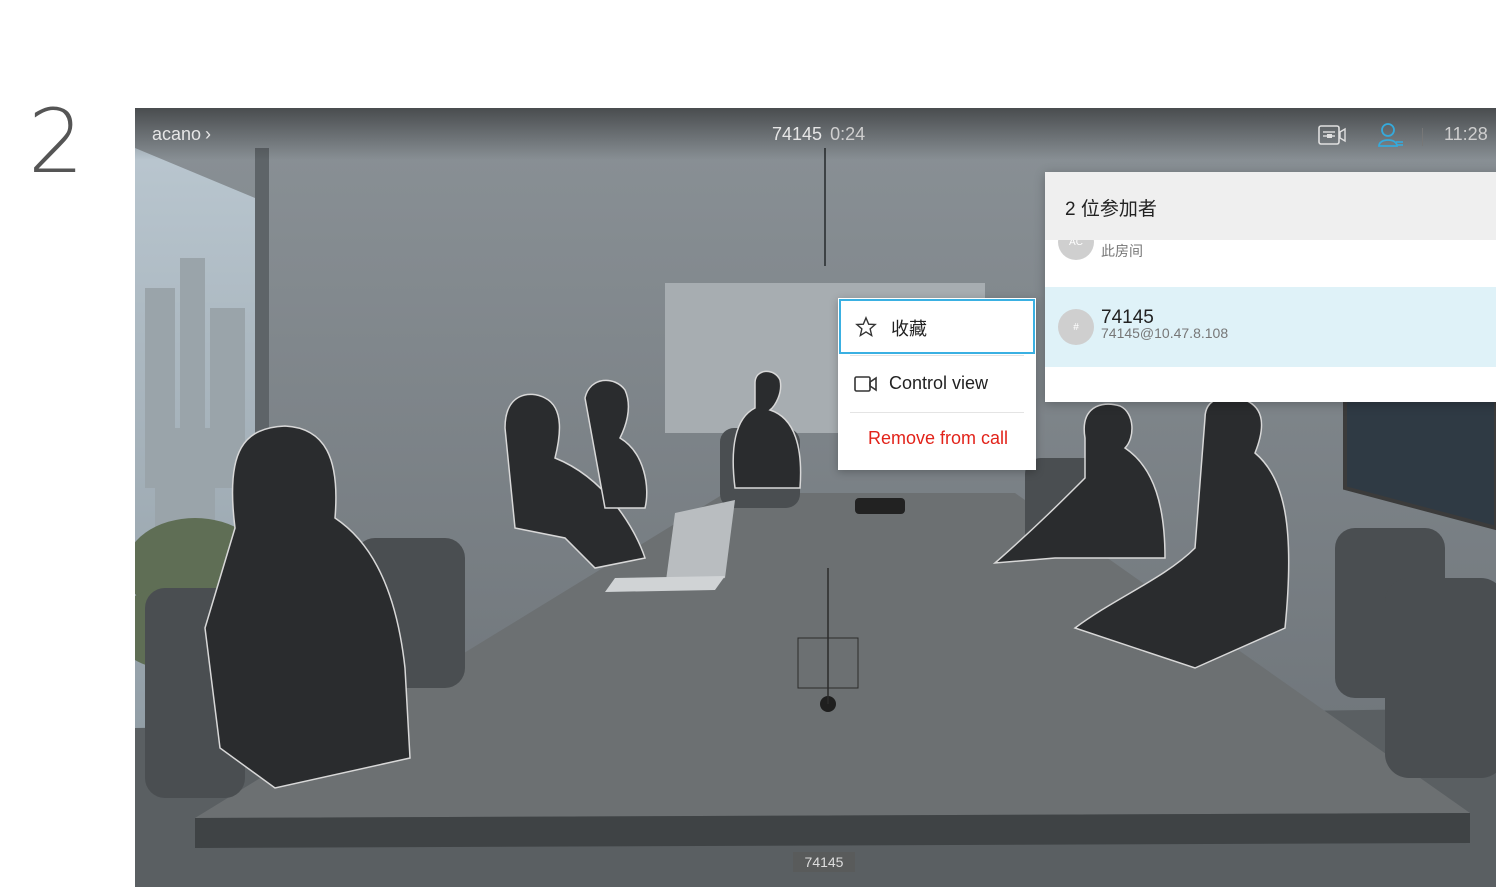  Describe the element at coordinates (208, 134) in the screenshot. I see `chevron-right-icon: ›` at that location.